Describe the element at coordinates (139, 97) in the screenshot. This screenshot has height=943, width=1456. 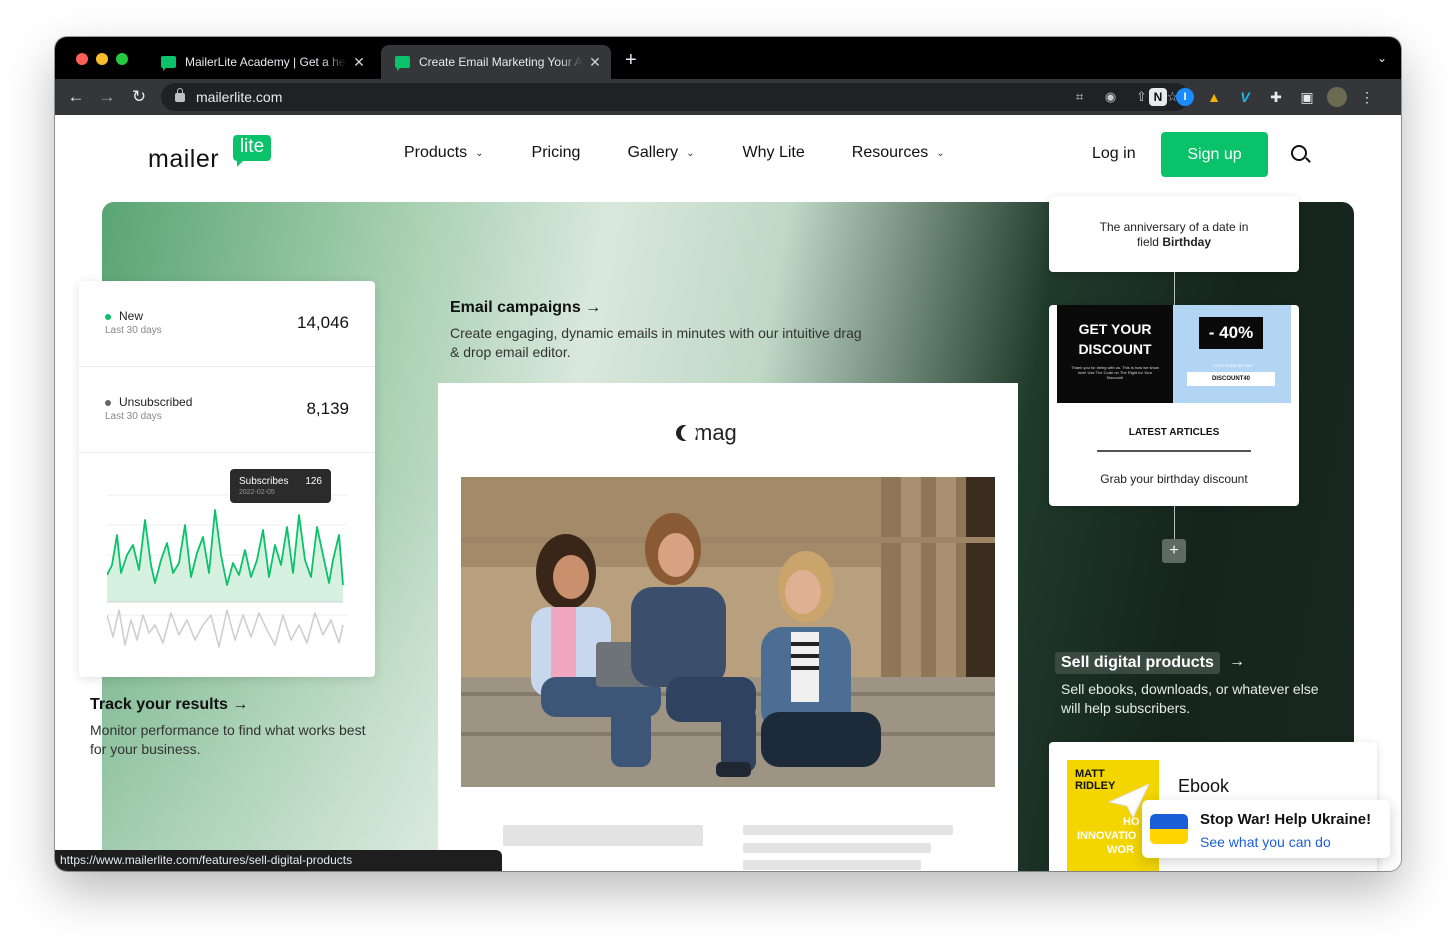
I see `reload-button: ↻` at that location.